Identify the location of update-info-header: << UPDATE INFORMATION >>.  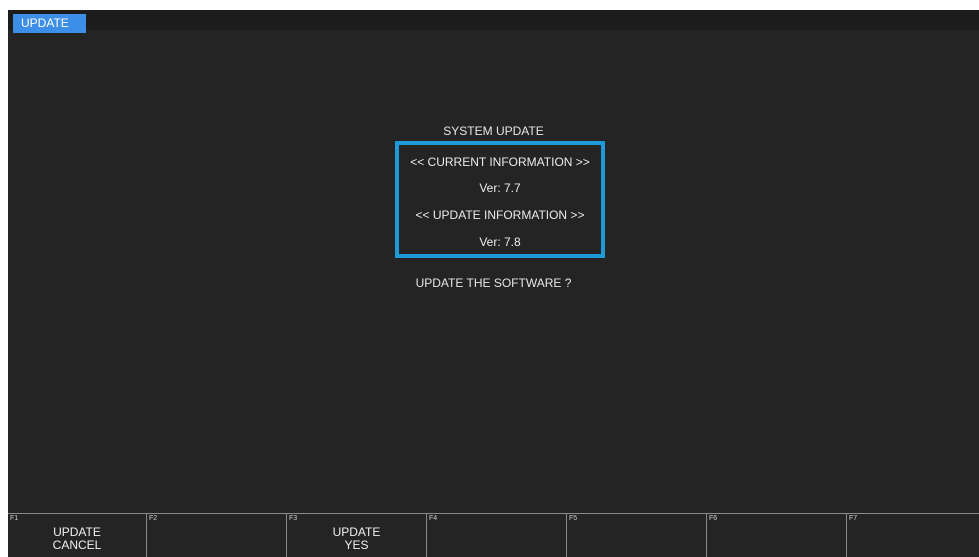
(500, 215).